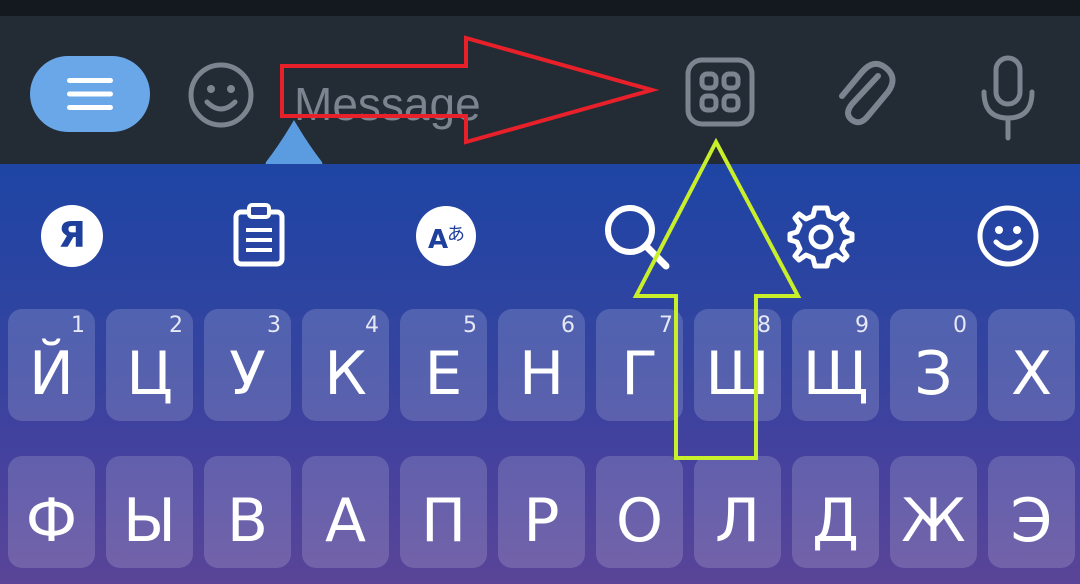 This screenshot has height=584, width=1080. What do you see at coordinates (247, 521) in the screenshot?
I see `key-letter: В` at bounding box center [247, 521].